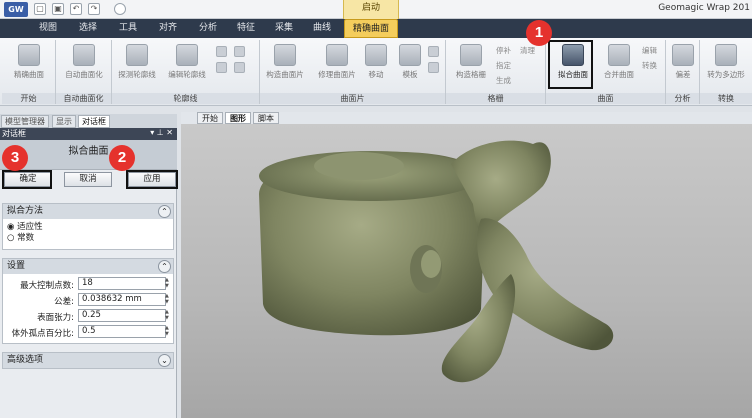 Image resolution: width=752 pixels, height=418 pixels. What do you see at coordinates (285, 55) in the screenshot?
I see `construct-patches-icon` at bounding box center [285, 55].